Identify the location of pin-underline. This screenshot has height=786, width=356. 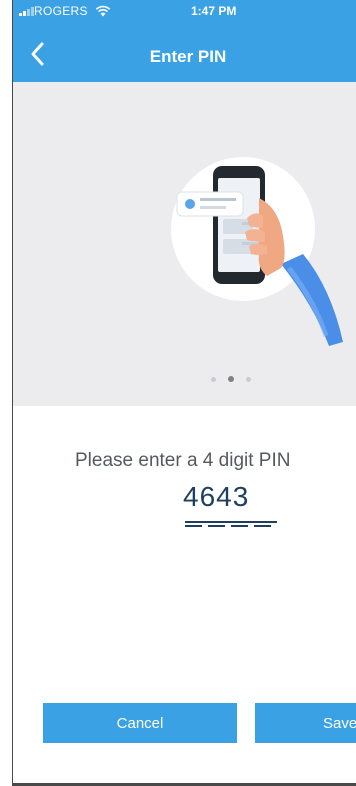
(231, 522).